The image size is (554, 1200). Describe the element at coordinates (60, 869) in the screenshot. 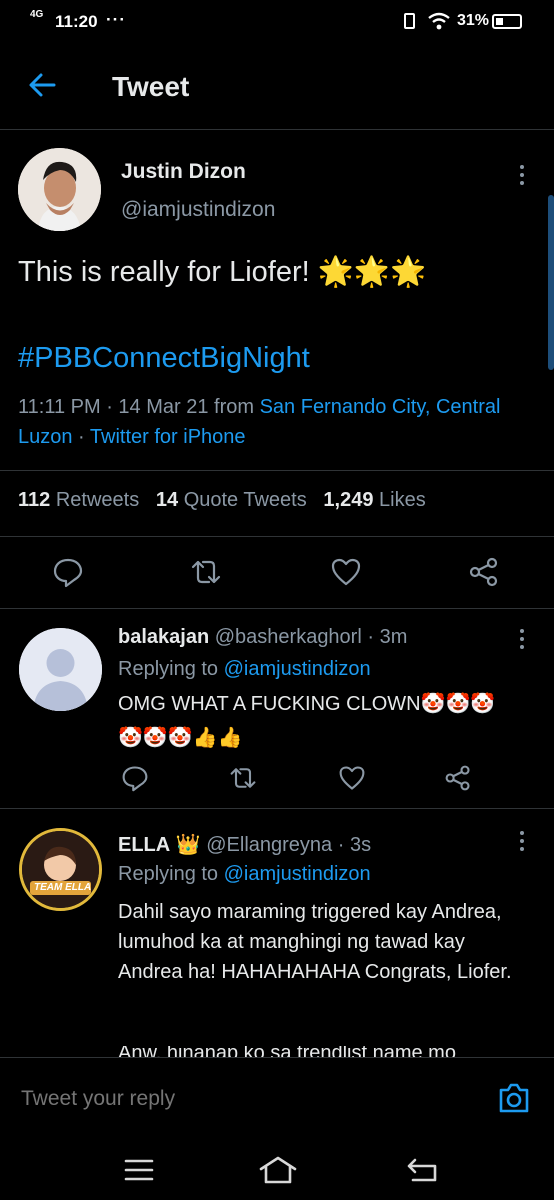

I see `avatar: TEAM ELLA` at that location.